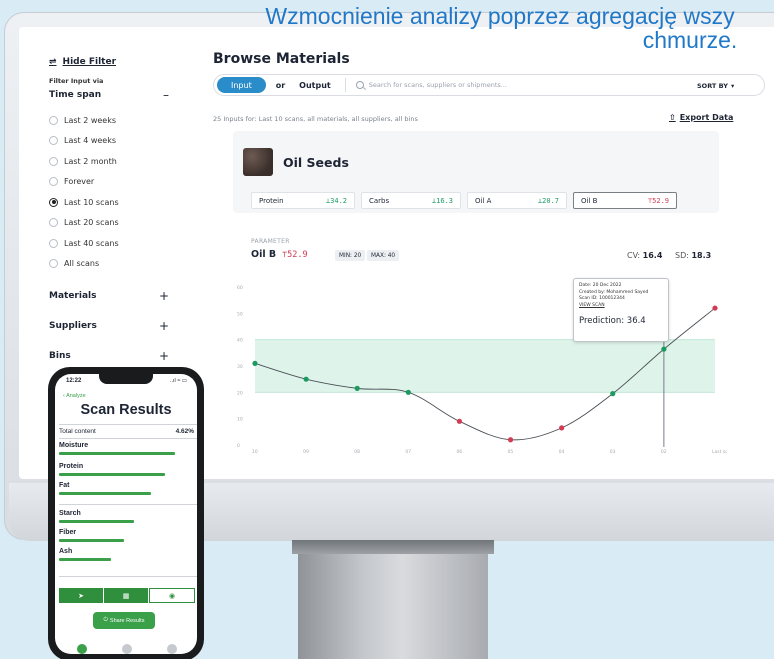 The image size is (774, 659). I want to click on radio-label: Last 40 scans, so click(91, 243).